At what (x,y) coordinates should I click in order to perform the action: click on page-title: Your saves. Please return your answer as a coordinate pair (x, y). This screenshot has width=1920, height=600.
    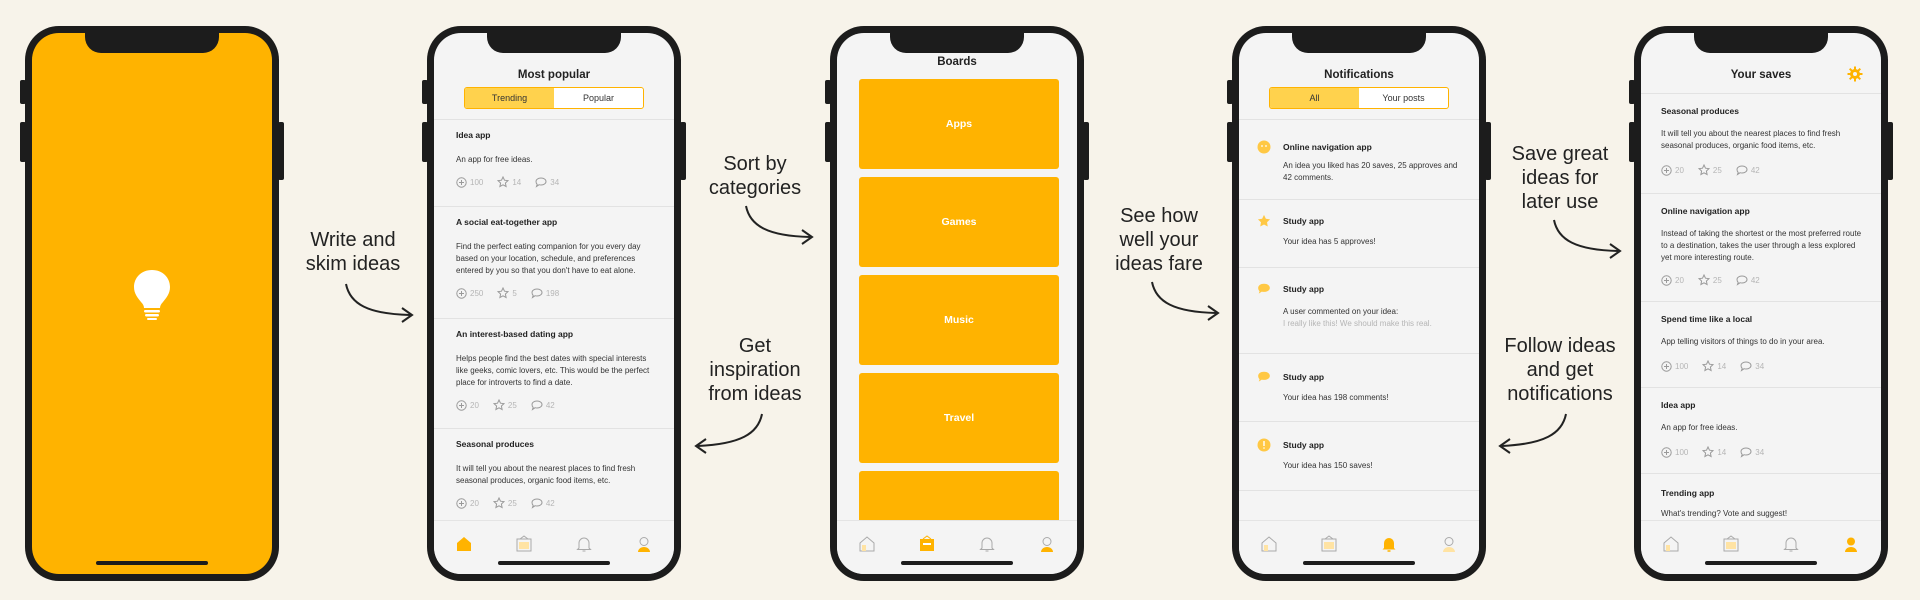
    Looking at the image, I should click on (1761, 75).